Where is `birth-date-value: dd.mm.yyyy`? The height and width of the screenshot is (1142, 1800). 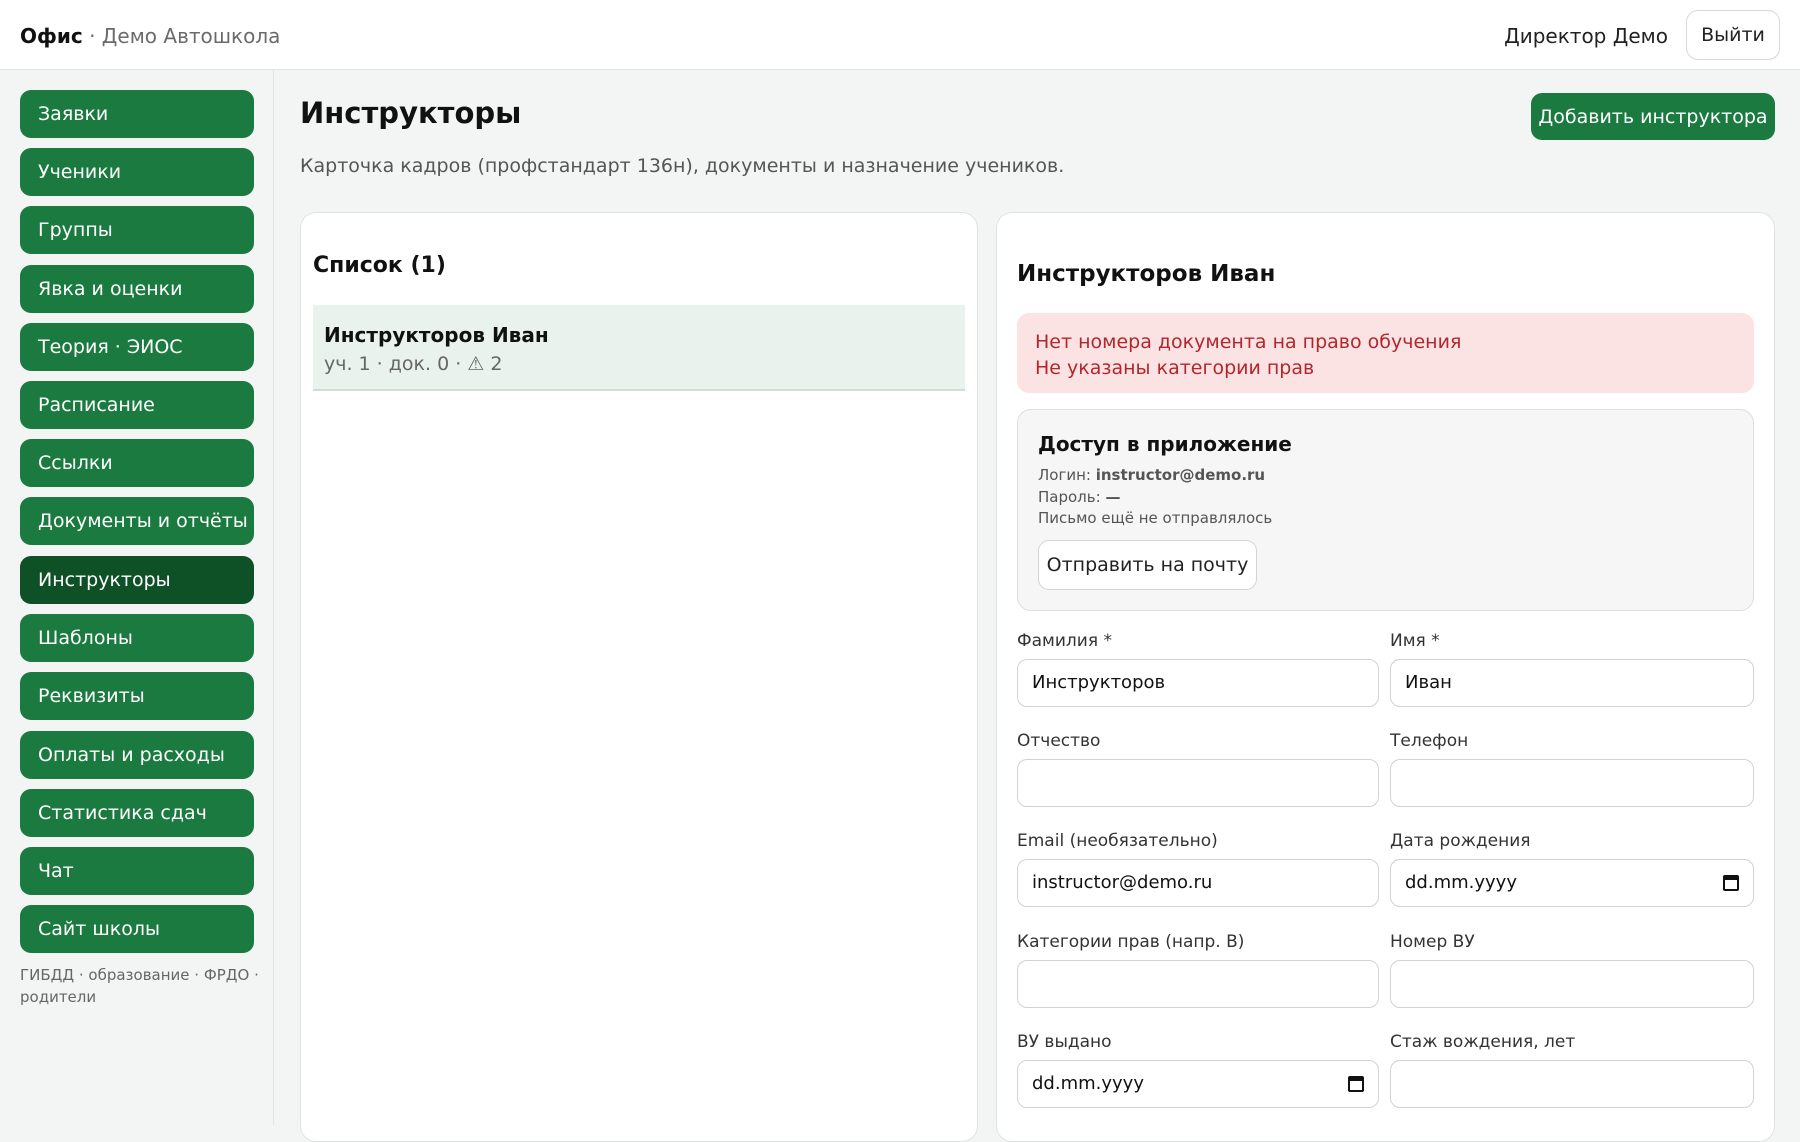 birth-date-value: dd.mm.yyyy is located at coordinates (1461, 882).